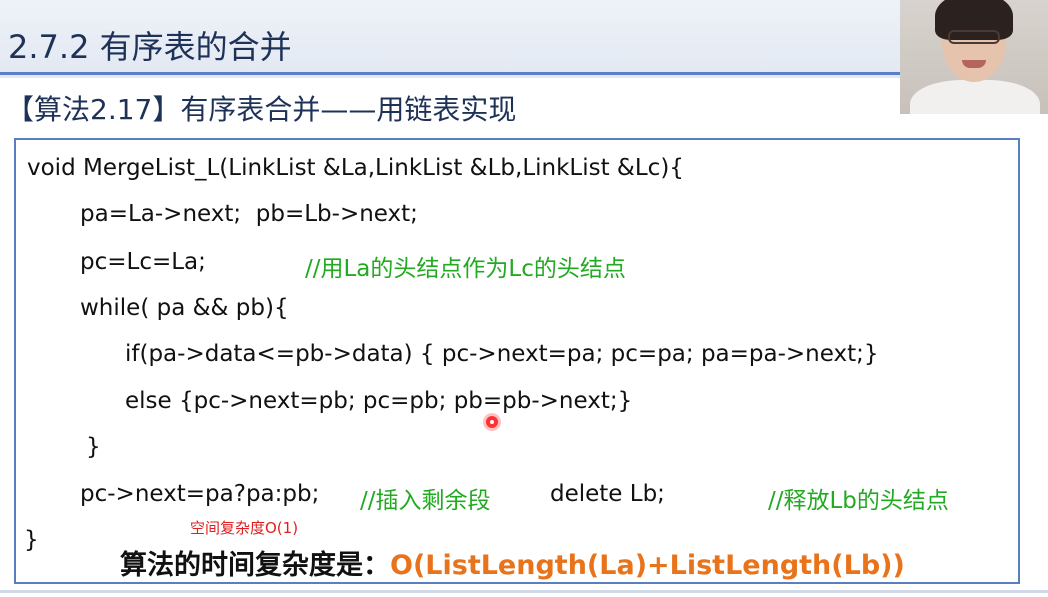 The width and height of the screenshot is (1048, 597). I want to click on code-line-4: while( pa && pb){, so click(184, 308).